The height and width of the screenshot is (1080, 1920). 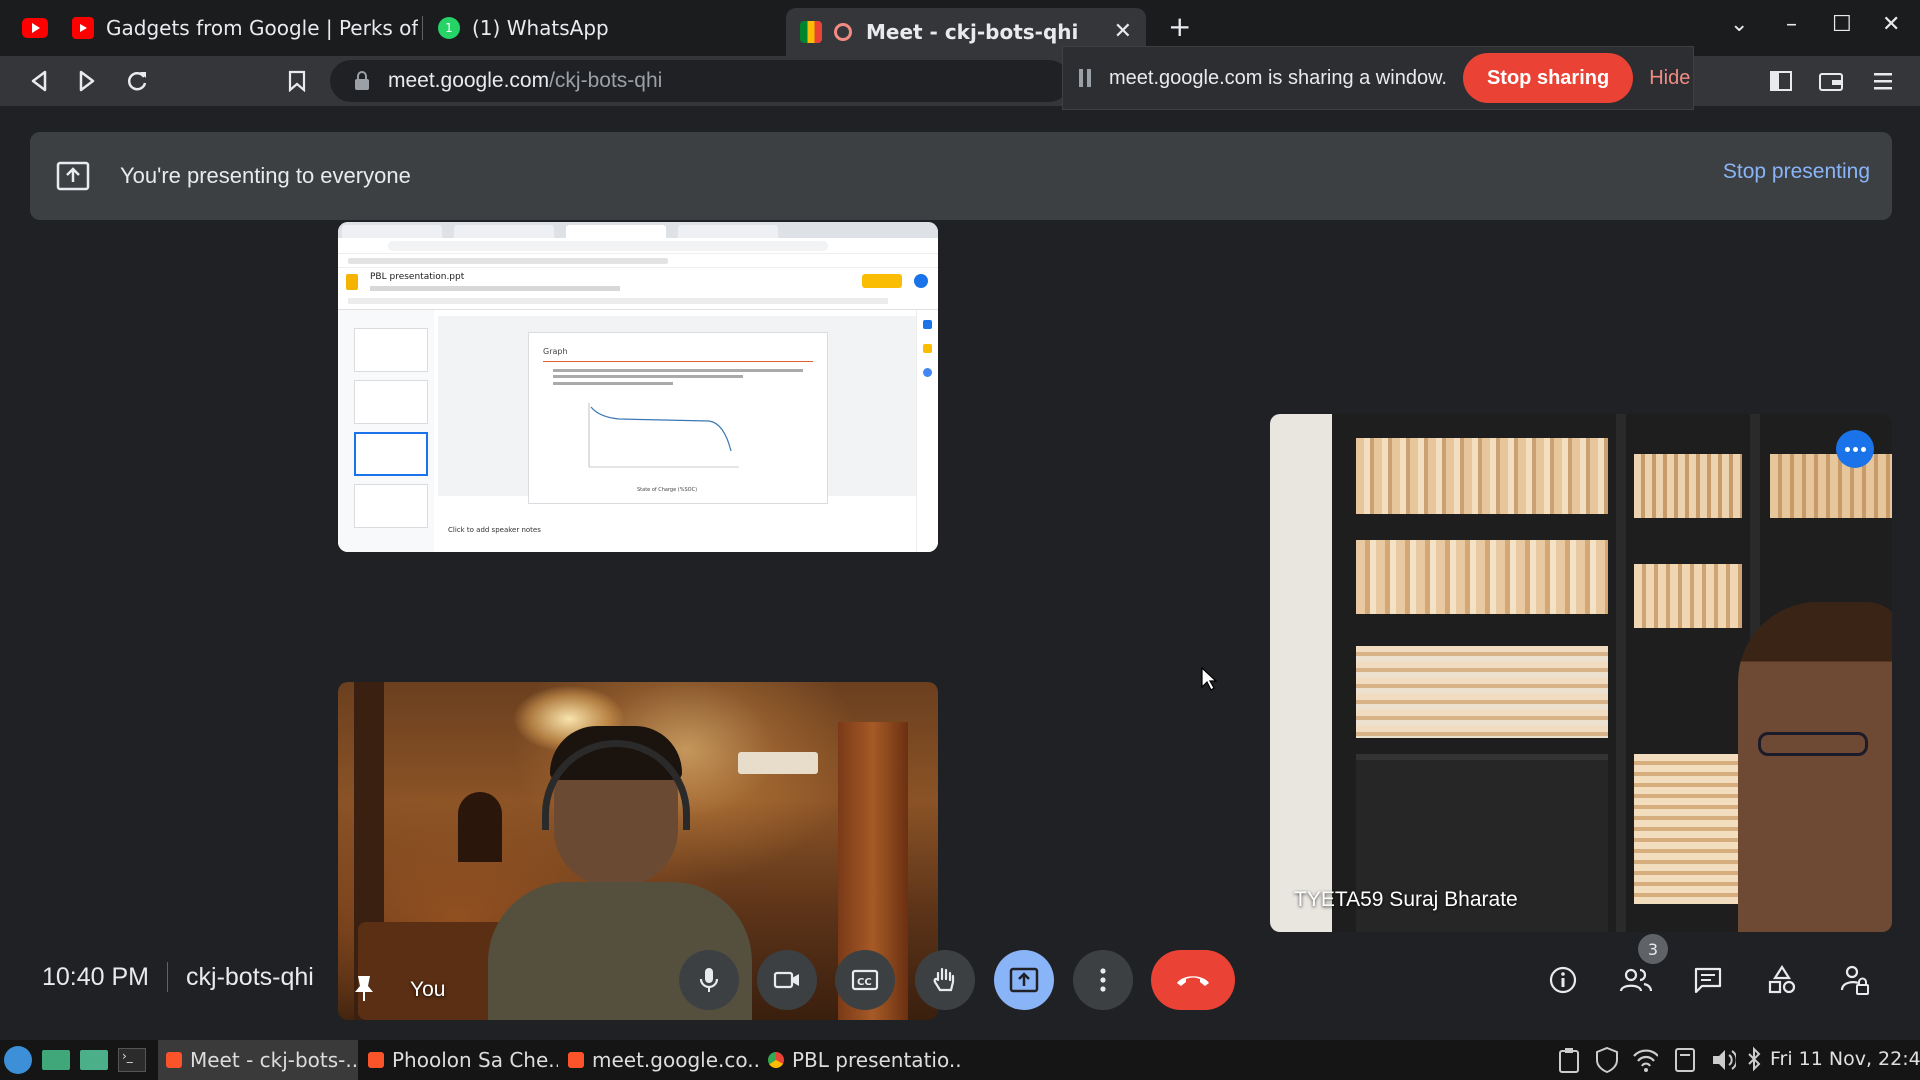 I want to click on tab-title: Gadgets from Google | Perks of wo, so click(x=262, y=28).